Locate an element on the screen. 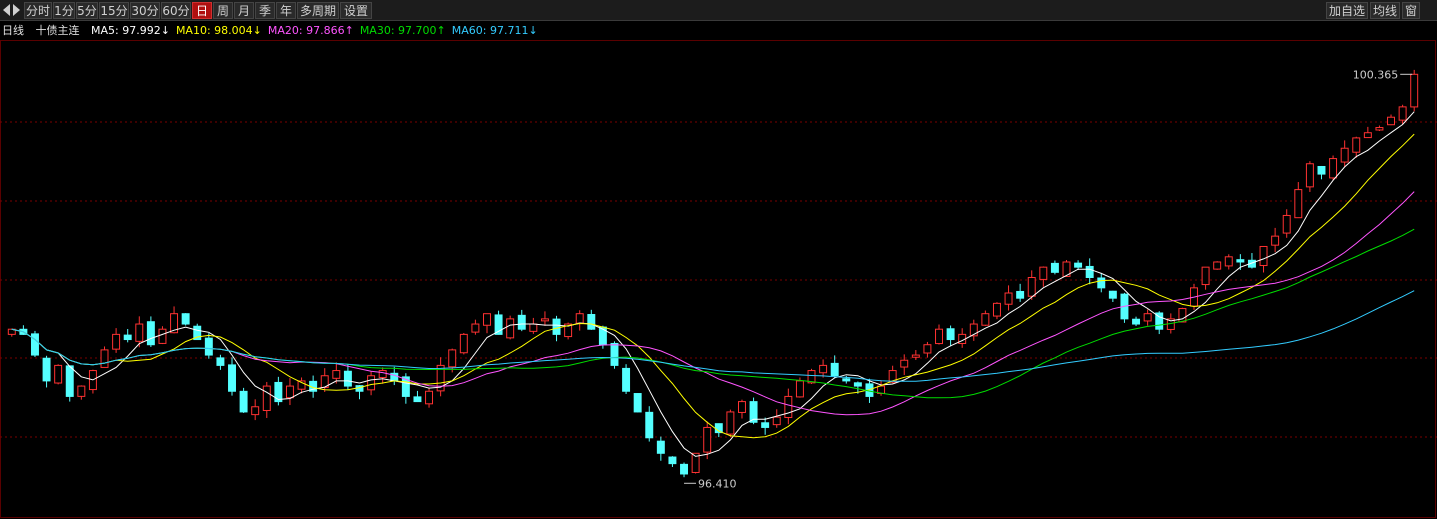  toolbar-right-button-0: 加自选 is located at coordinates (1347, 10).